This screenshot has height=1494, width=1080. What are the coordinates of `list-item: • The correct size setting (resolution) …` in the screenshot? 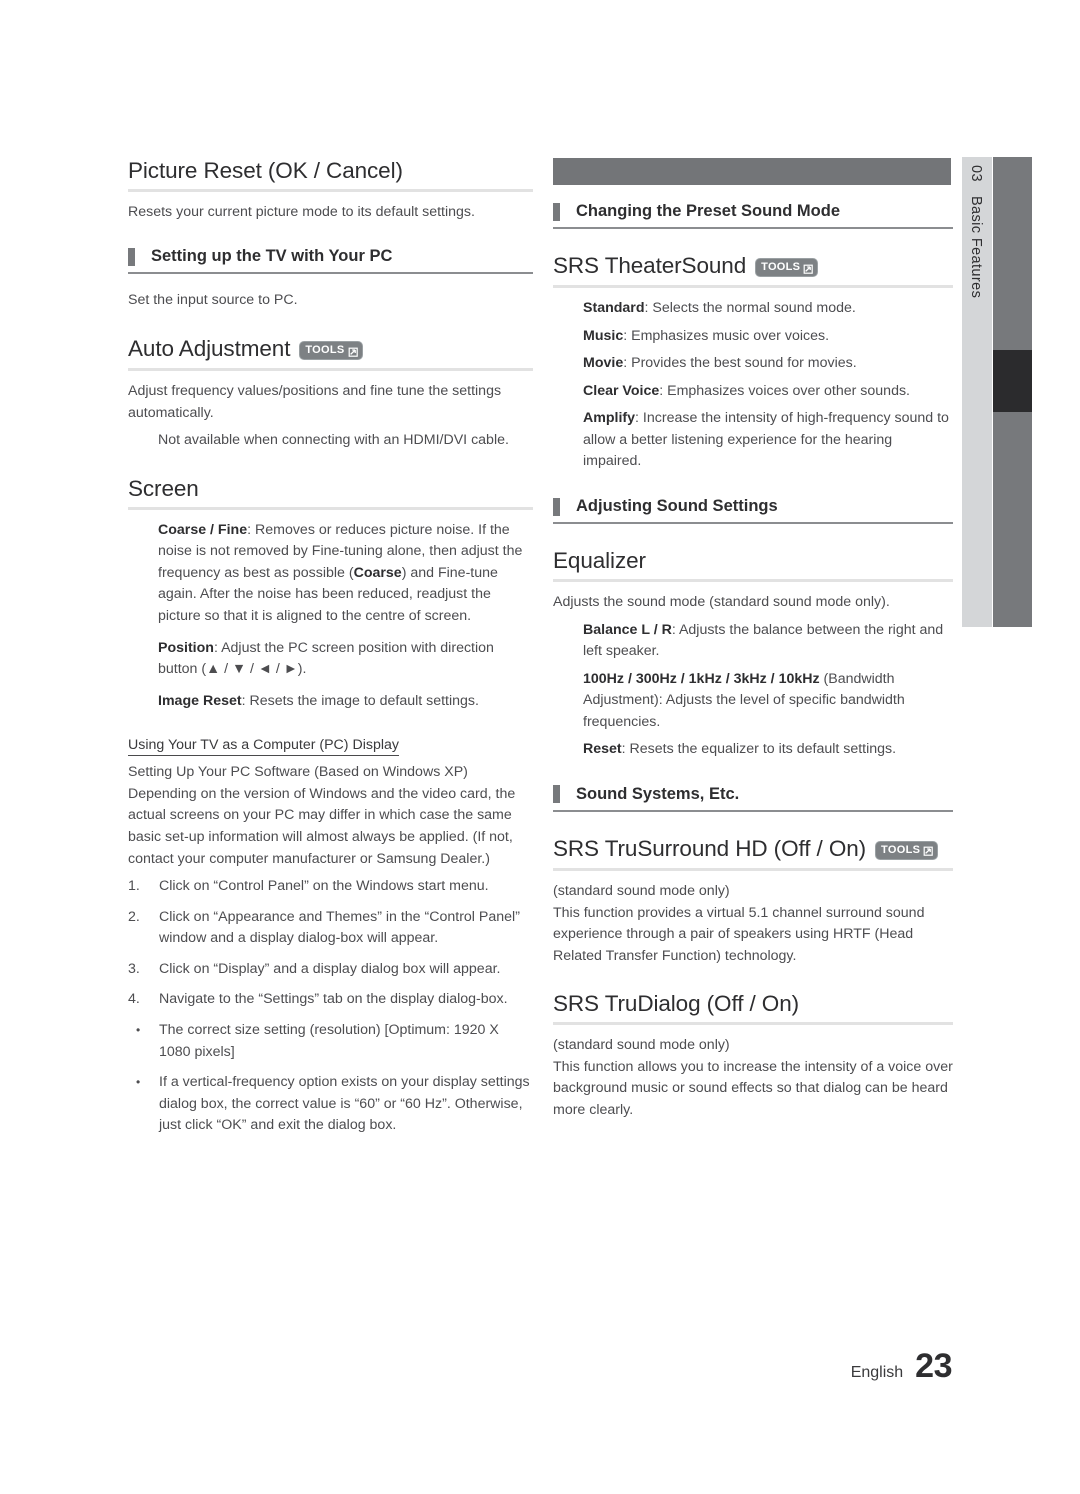 It's located at (330, 1041).